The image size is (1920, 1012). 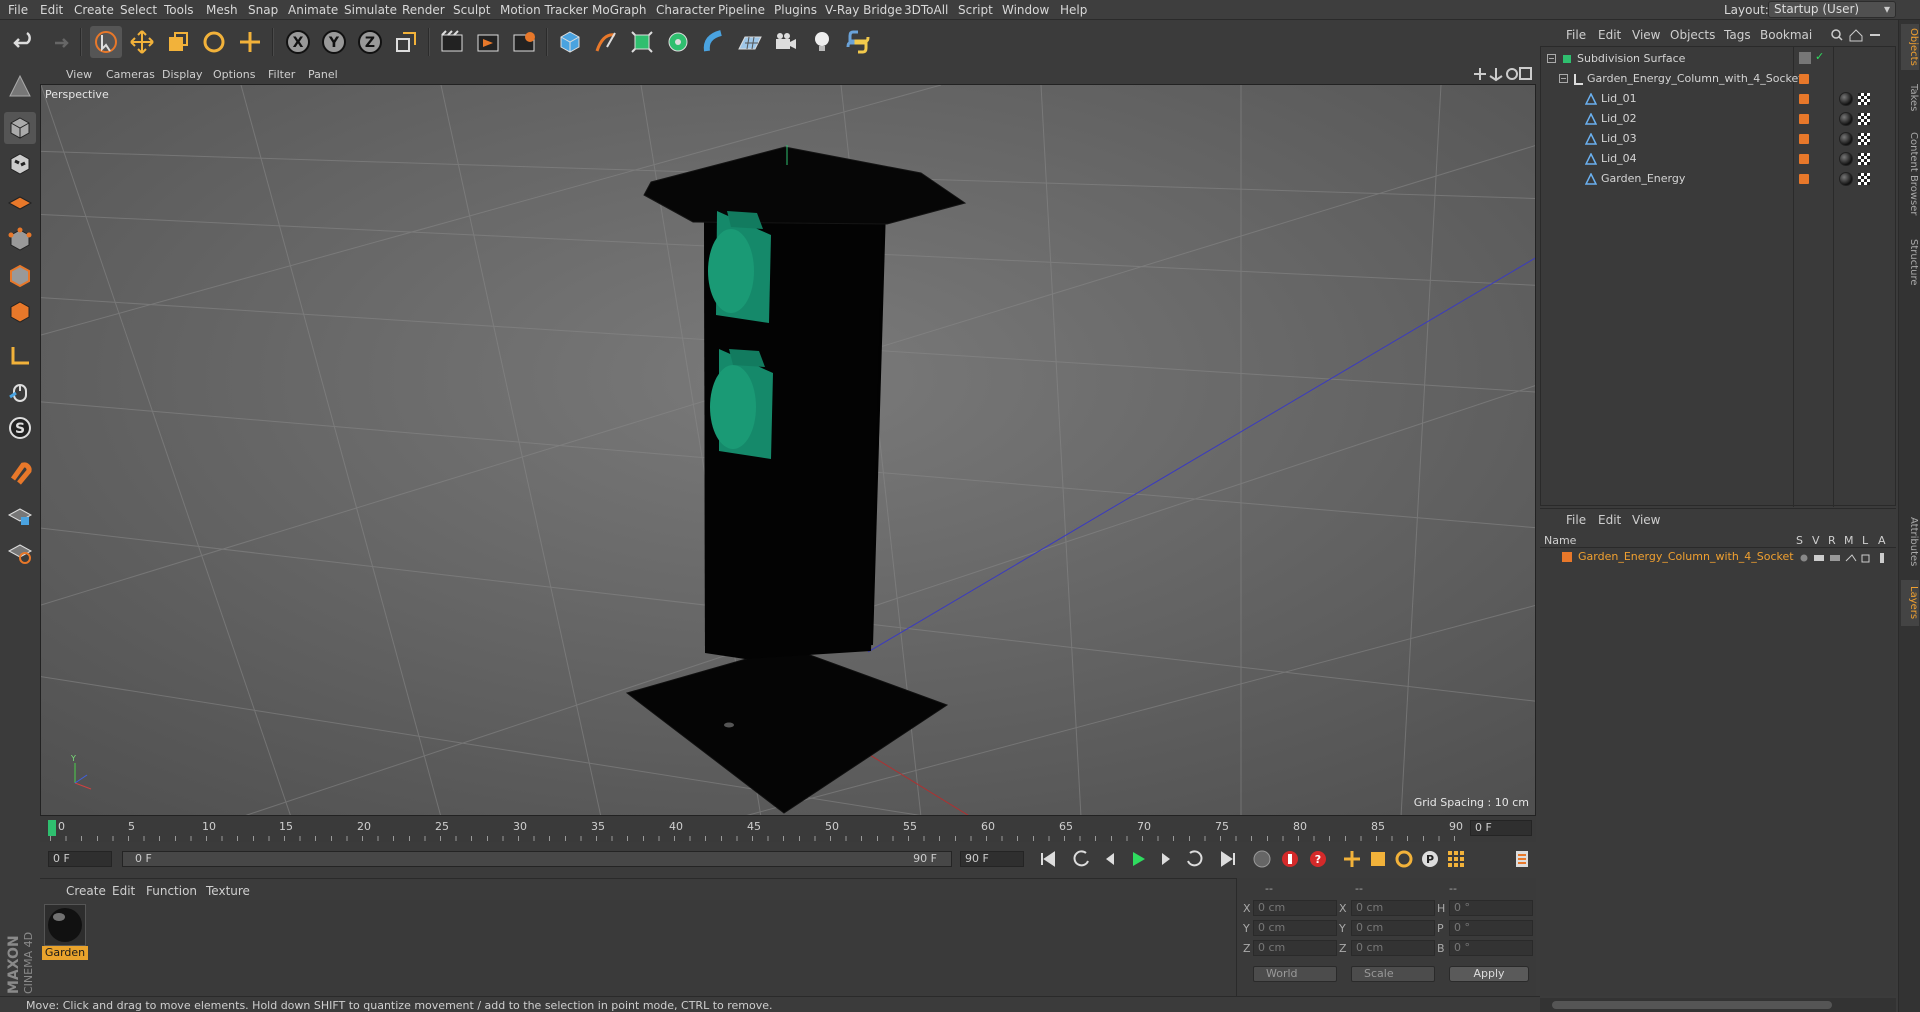 I want to click on edges-mode-icon, so click(x=20, y=276).